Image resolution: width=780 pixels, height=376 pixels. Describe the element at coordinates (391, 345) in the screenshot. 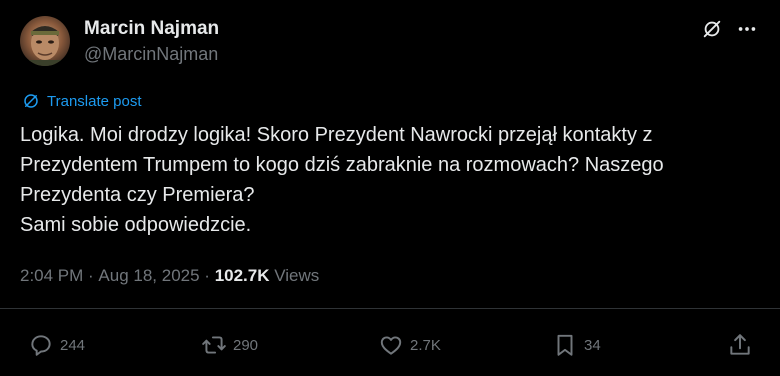

I see `heart-icon` at that location.